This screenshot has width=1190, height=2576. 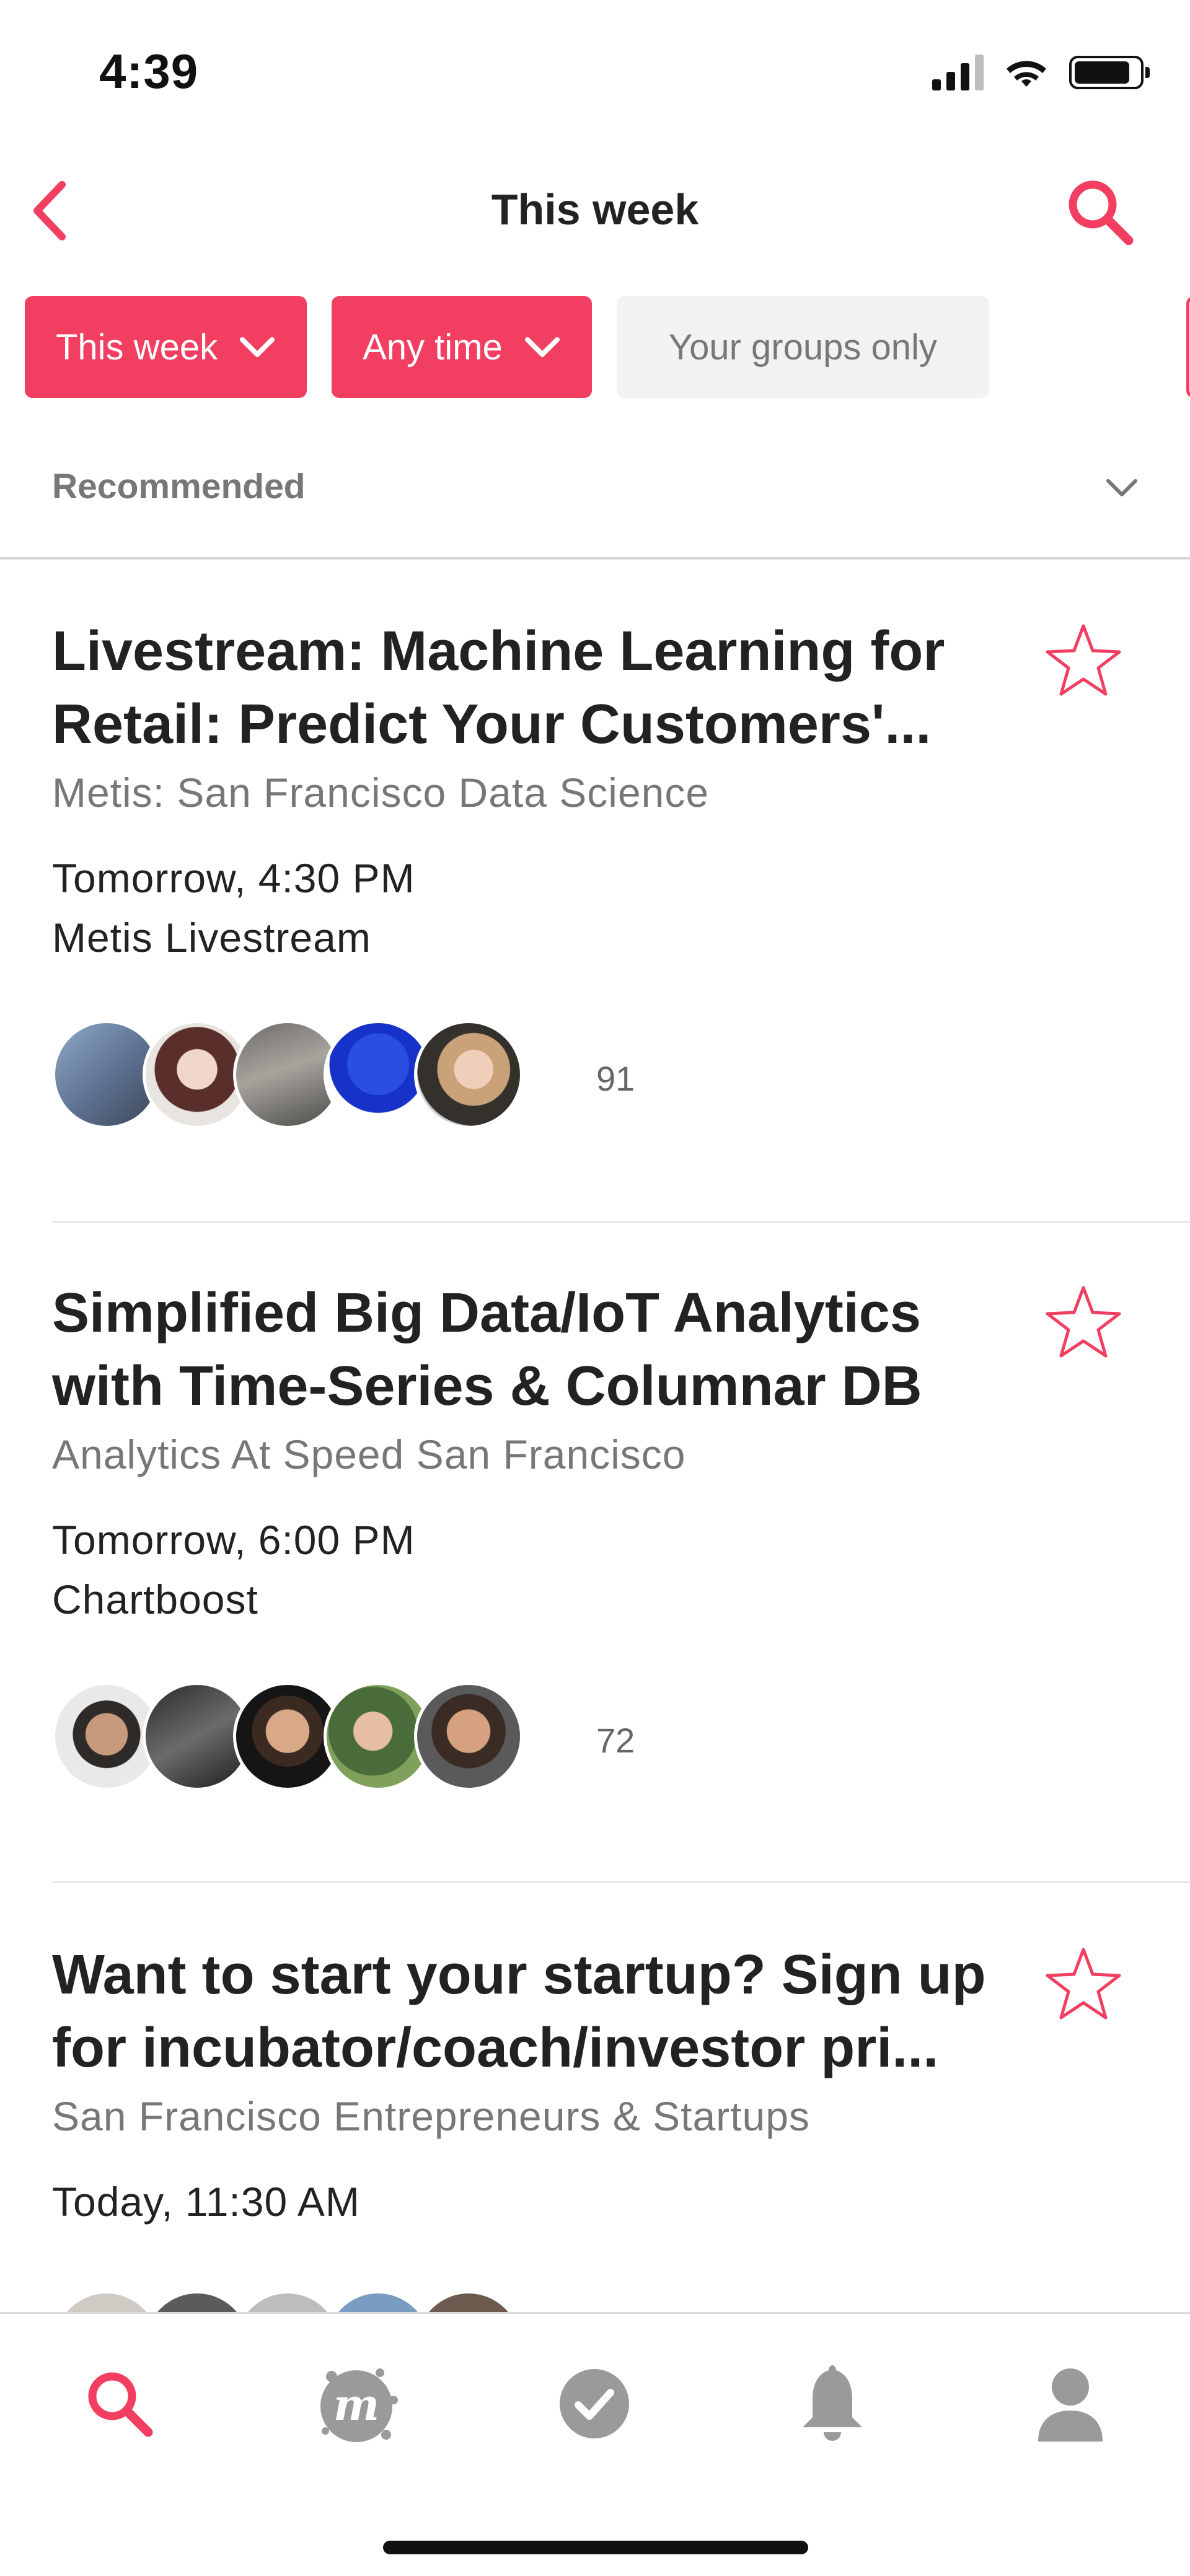 What do you see at coordinates (211, 938) in the screenshot?
I see `event-venue: Metis Livestream` at bounding box center [211, 938].